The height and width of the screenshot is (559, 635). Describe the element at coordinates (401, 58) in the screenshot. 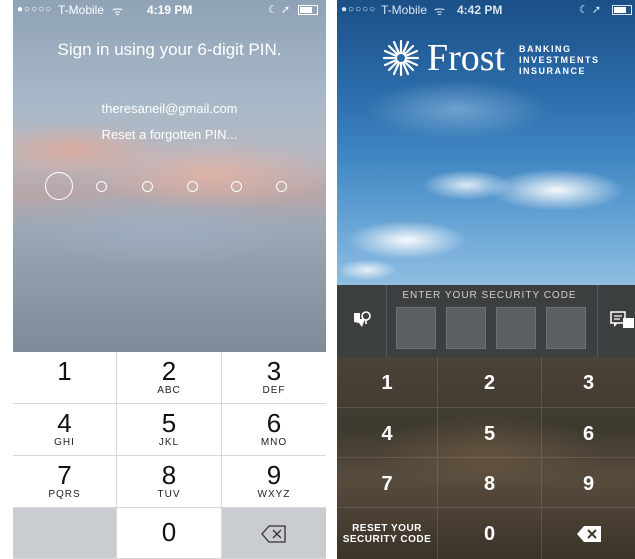

I see `frost-star-logo-icon` at that location.